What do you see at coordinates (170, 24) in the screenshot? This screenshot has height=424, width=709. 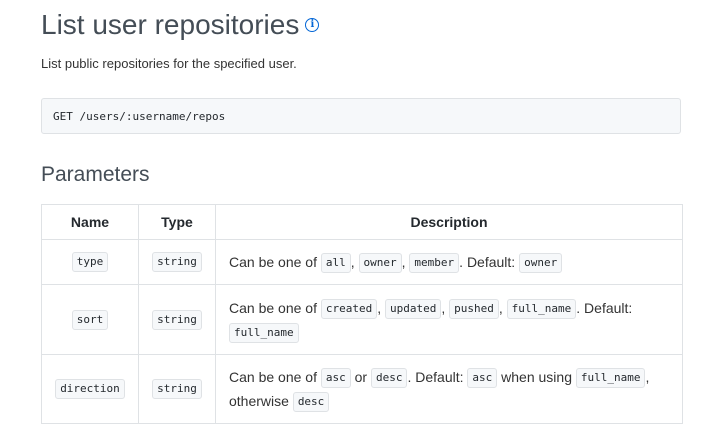 I see `page-title-text: List user repositories` at bounding box center [170, 24].